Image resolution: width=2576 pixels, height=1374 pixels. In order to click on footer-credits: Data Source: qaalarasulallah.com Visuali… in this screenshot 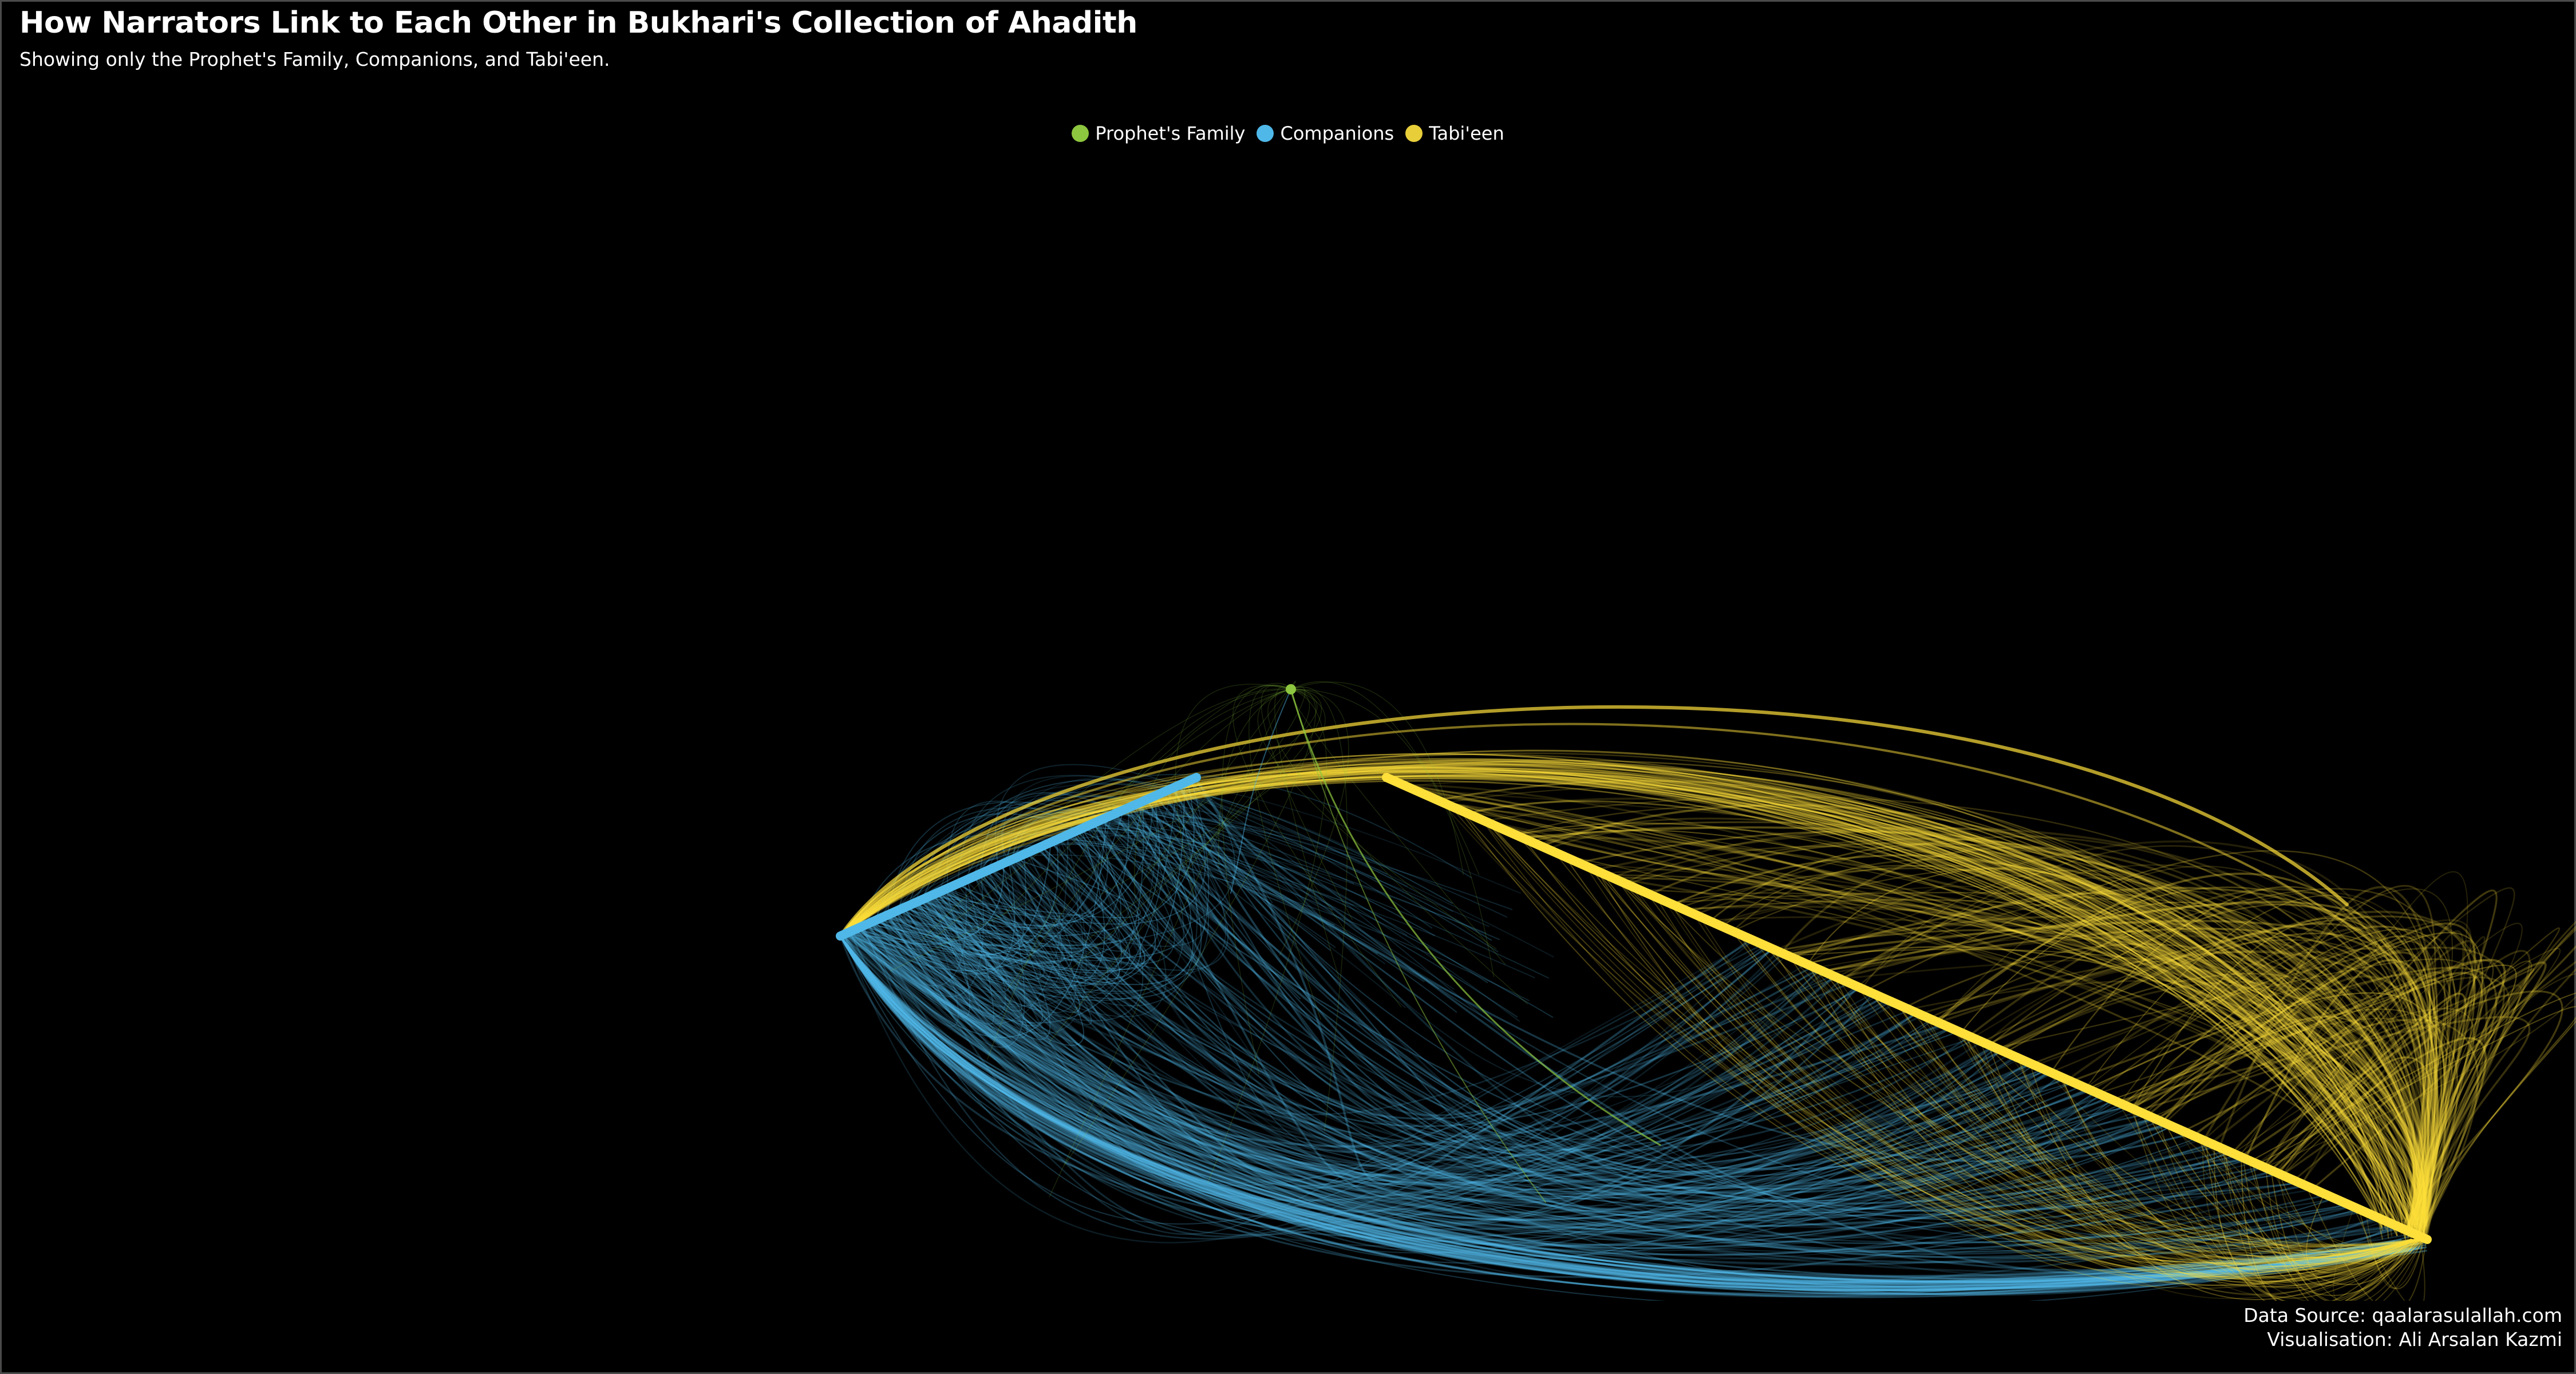, I will do `click(2402, 1328)`.